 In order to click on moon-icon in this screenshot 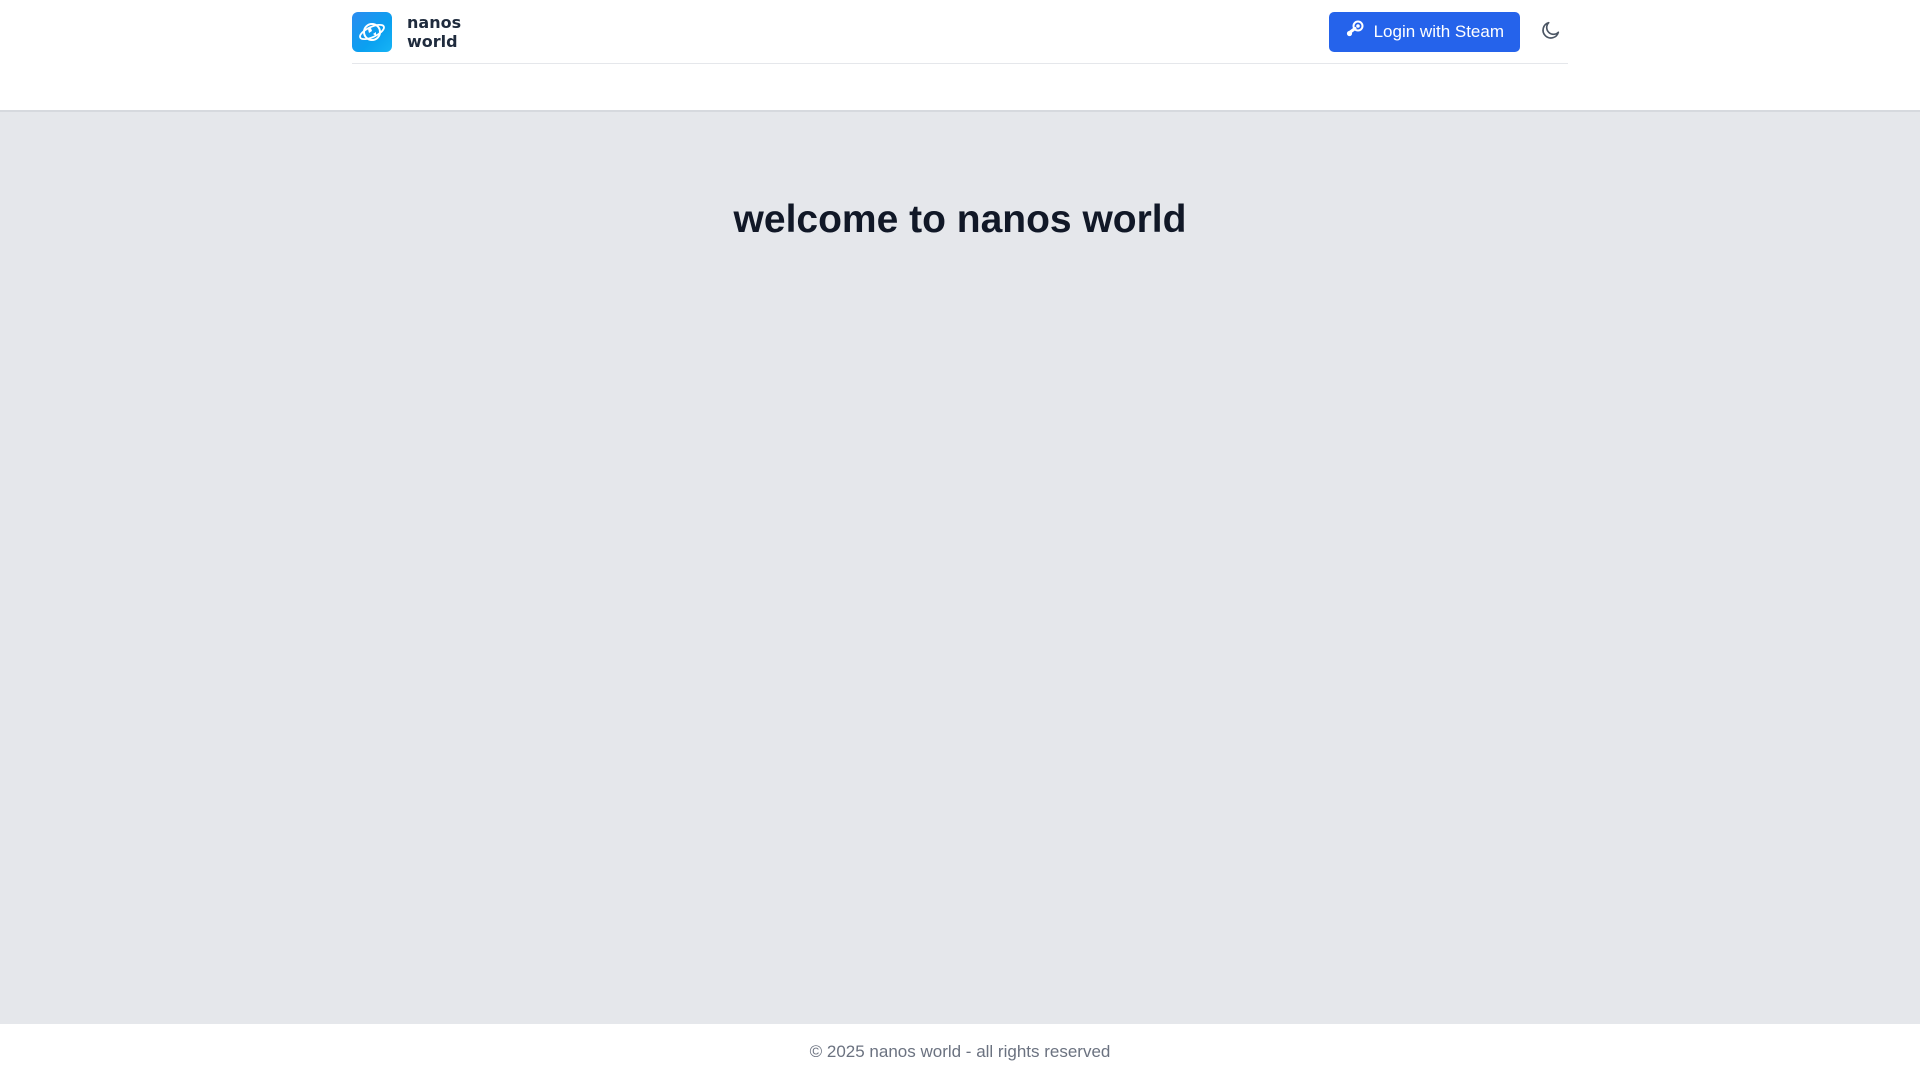, I will do `click(1551, 31)`.